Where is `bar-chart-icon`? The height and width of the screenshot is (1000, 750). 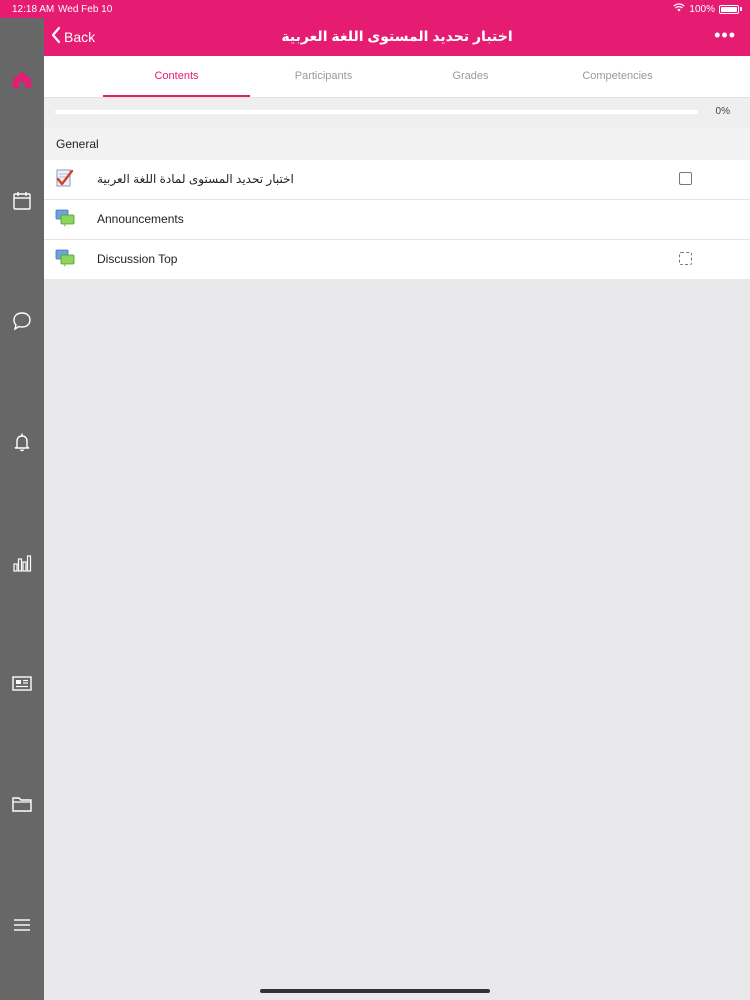 bar-chart-icon is located at coordinates (22, 563).